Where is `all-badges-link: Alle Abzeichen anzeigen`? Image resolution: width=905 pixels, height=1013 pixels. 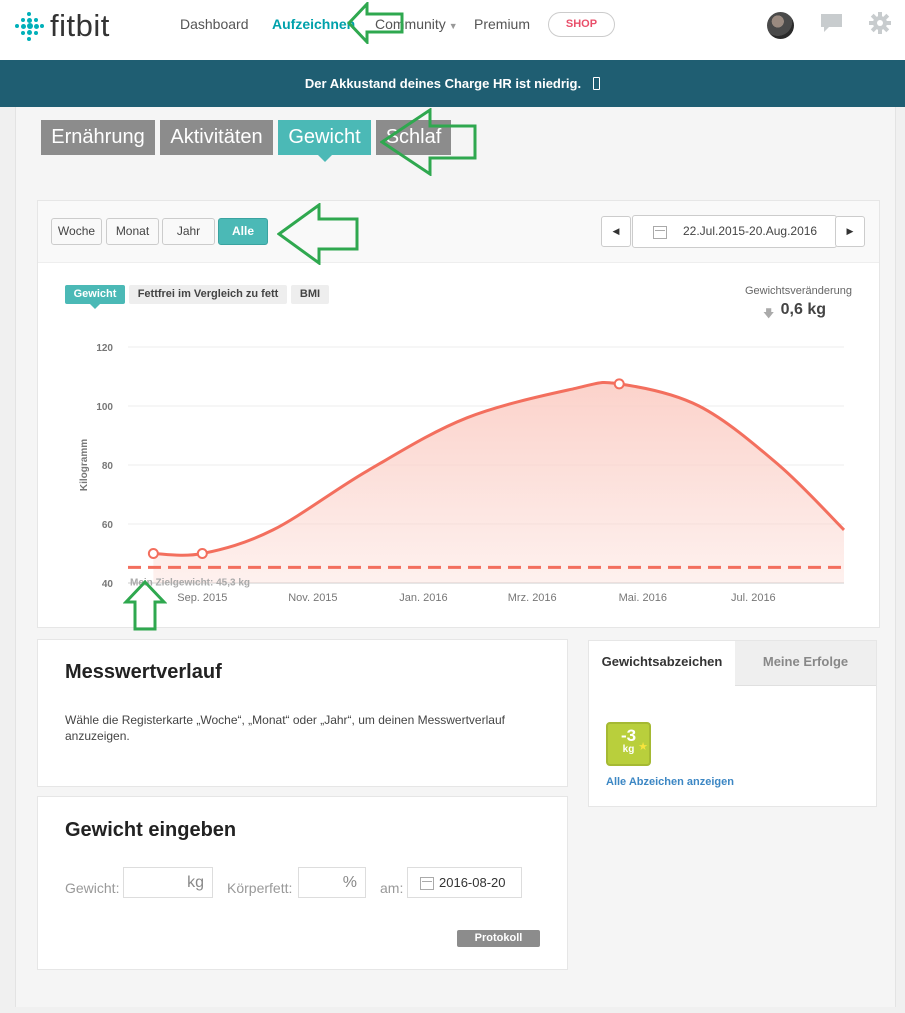 all-badges-link: Alle Abzeichen anzeigen is located at coordinates (670, 782).